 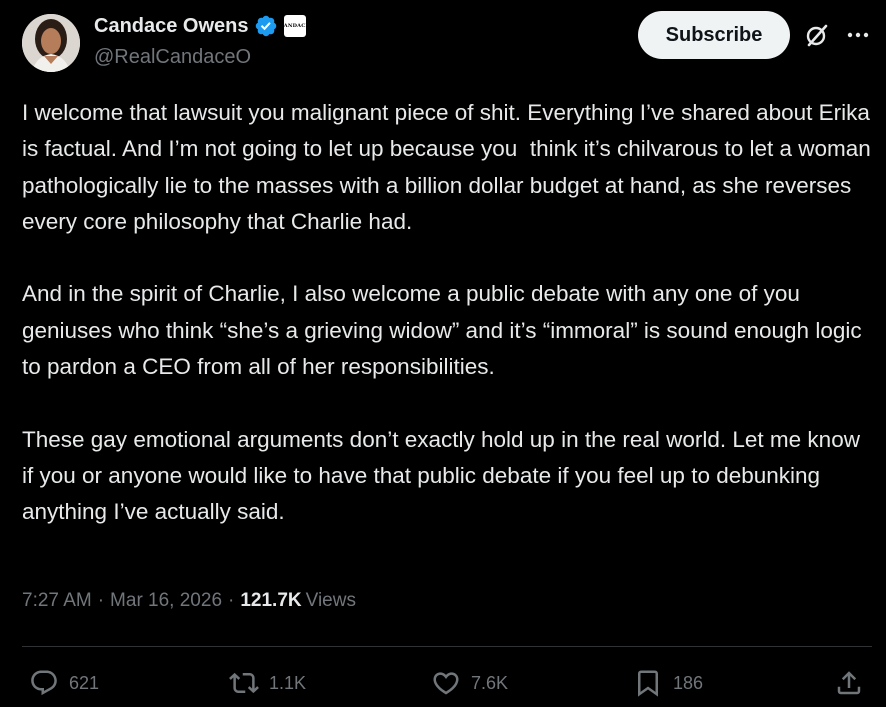 What do you see at coordinates (57, 601) in the screenshot?
I see `tweet-time: 7:27 AM` at bounding box center [57, 601].